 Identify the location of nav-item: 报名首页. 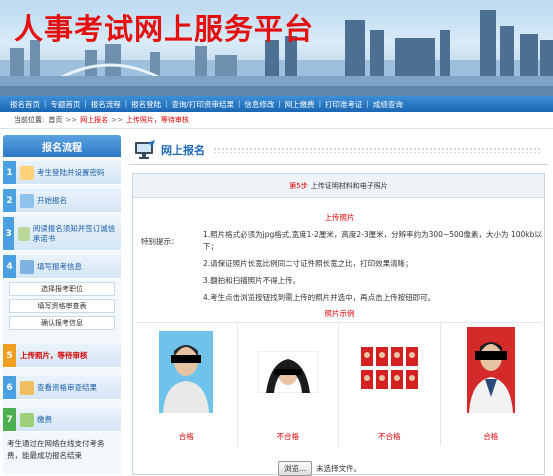
(25, 104).